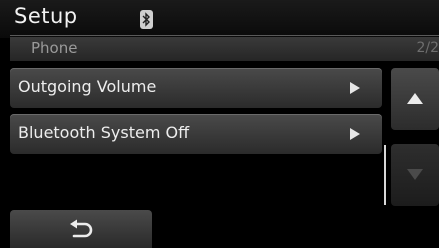  I want to click on scroll-up-button, so click(415, 99).